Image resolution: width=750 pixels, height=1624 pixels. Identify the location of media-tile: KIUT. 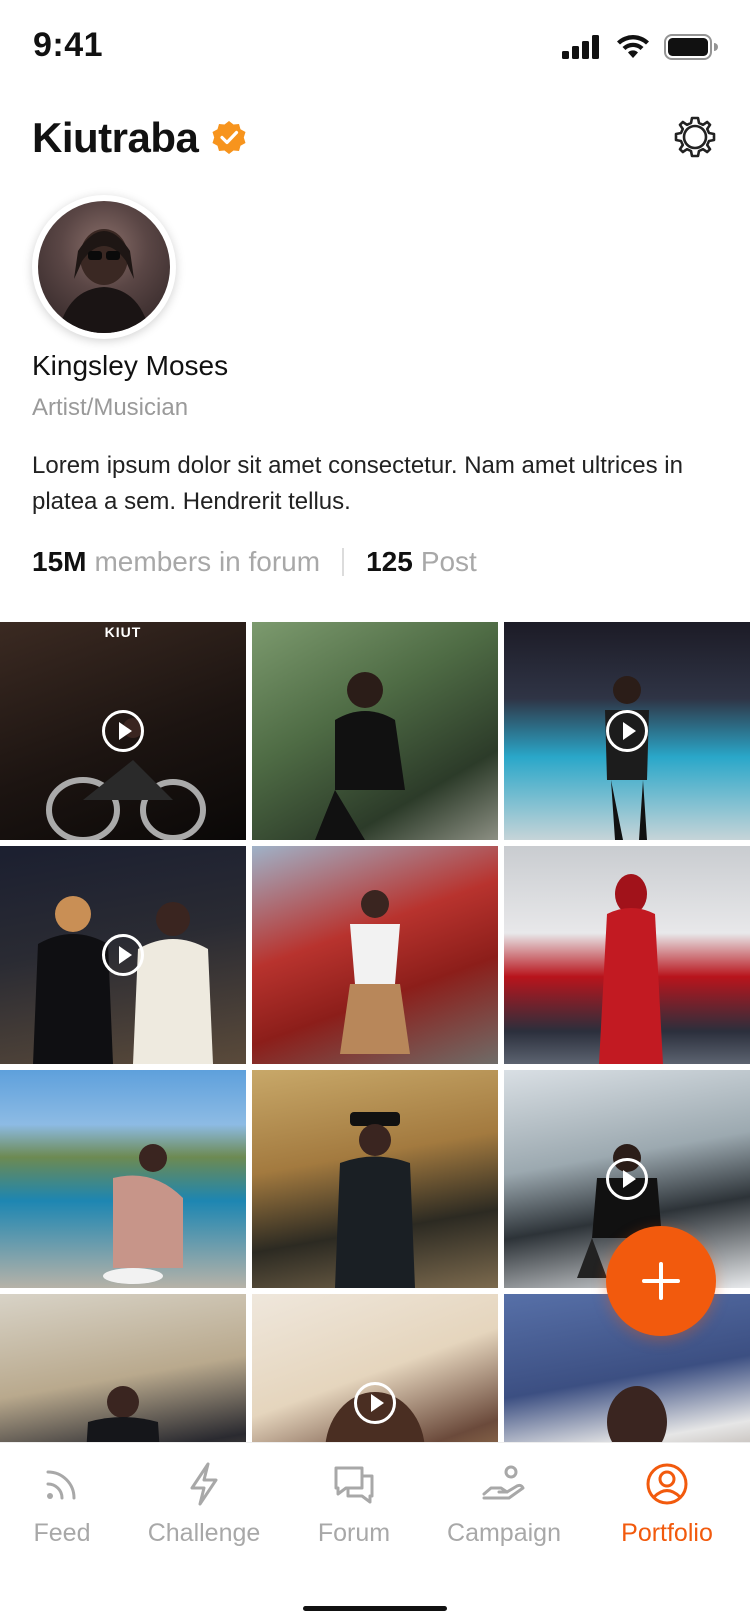
(123, 731).